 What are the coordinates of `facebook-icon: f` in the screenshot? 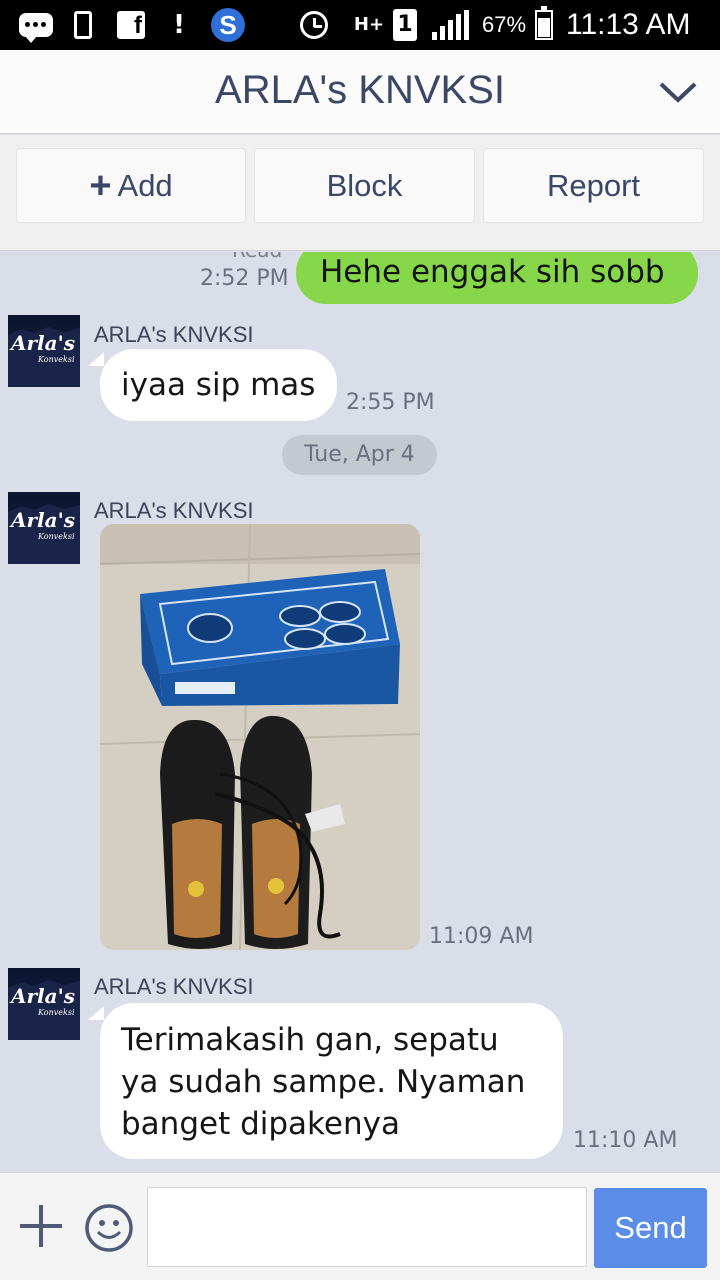 It's located at (131, 25).